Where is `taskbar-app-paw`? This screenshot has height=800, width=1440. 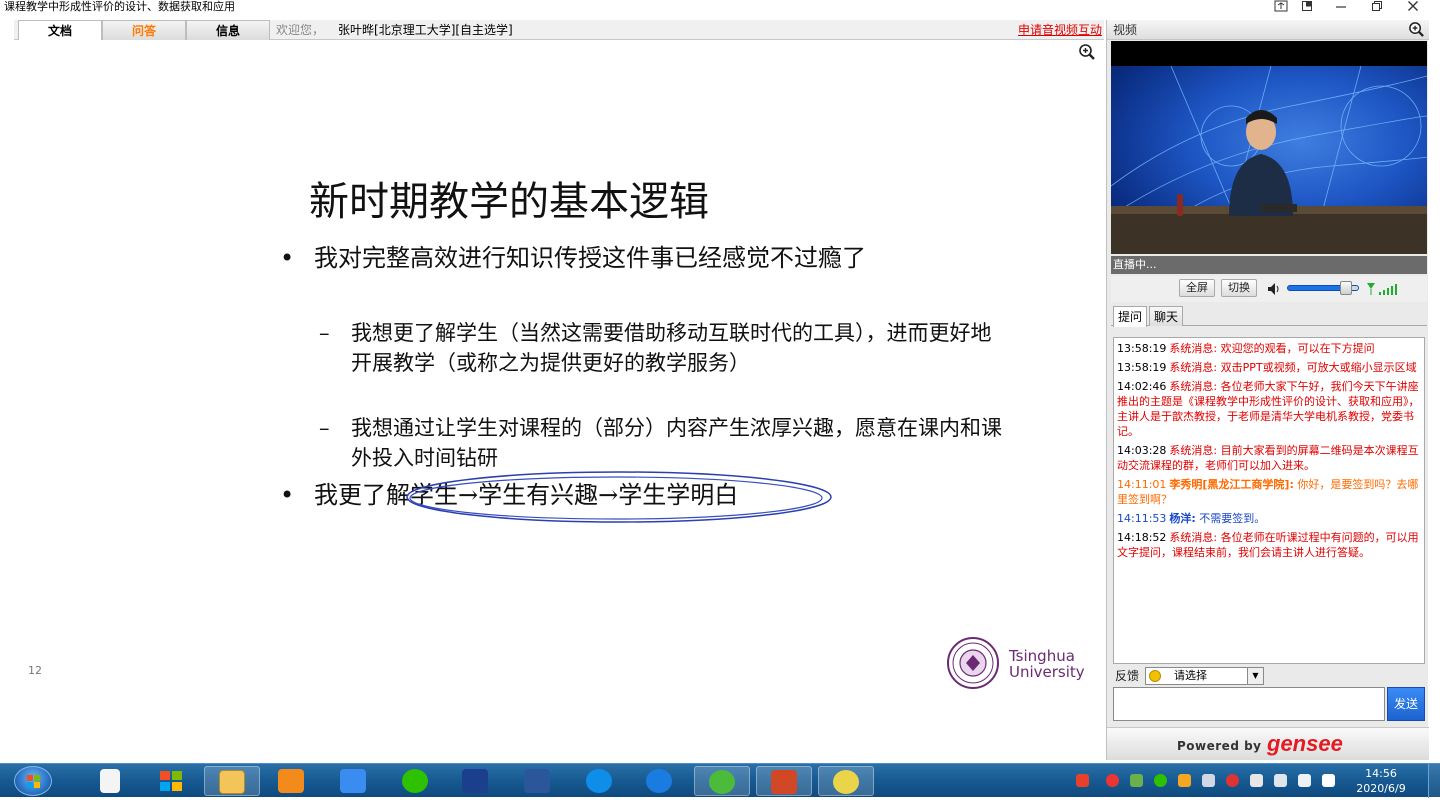
taskbar-app-paw is located at coordinates (354, 781).